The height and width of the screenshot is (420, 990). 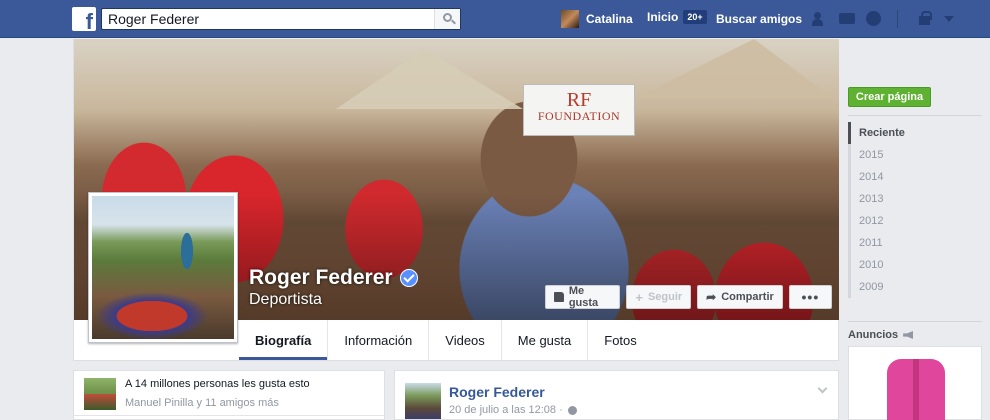 I want to click on megaphone-icon, so click(x=908, y=335).